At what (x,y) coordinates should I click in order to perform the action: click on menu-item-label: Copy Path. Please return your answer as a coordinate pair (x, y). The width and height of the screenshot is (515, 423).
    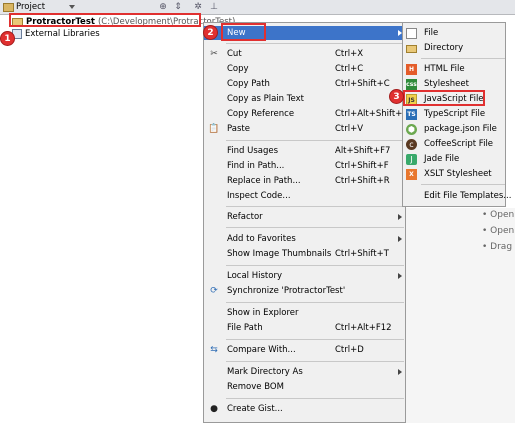
    Looking at the image, I should click on (248, 84).